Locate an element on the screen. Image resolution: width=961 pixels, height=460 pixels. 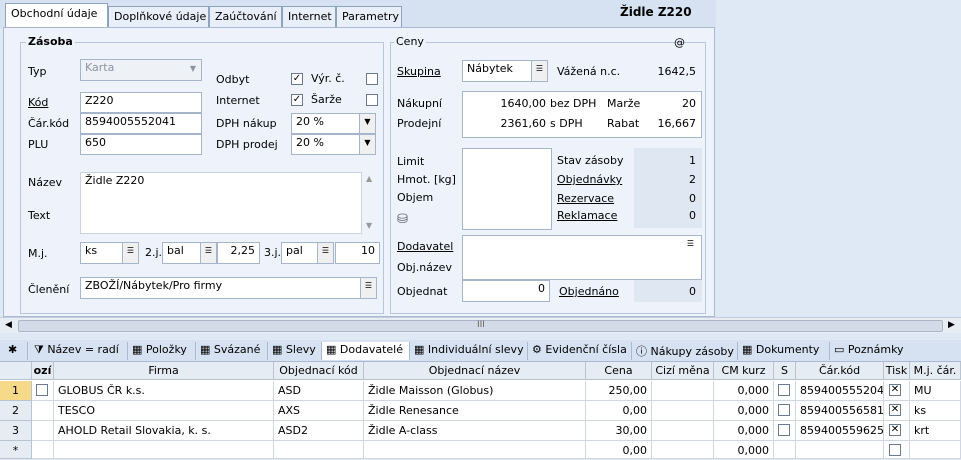
vyrc-checkbox is located at coordinates (372, 79).